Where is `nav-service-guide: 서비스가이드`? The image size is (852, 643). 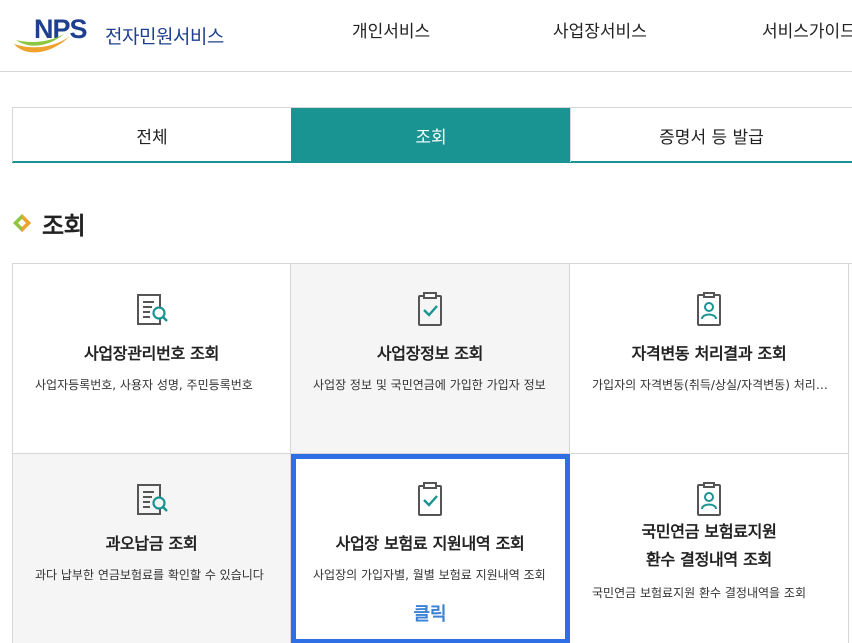
nav-service-guide: 서비스가이드 is located at coordinates (807, 32).